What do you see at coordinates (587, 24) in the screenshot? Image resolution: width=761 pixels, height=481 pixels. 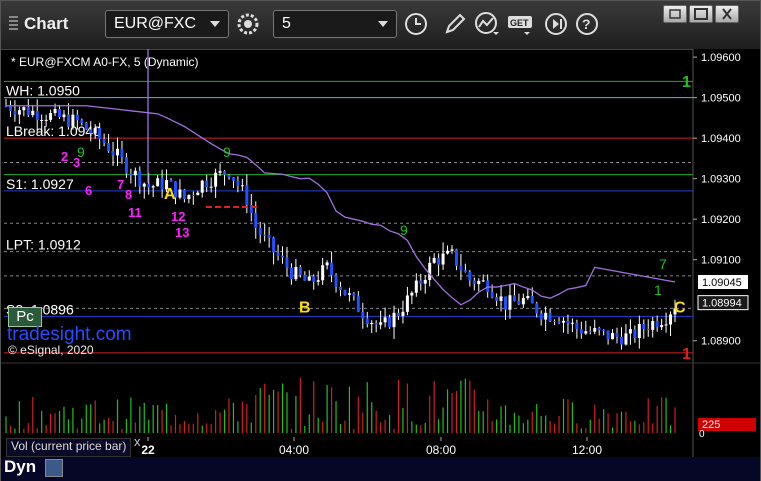 I see `help-icon: ?` at bounding box center [587, 24].